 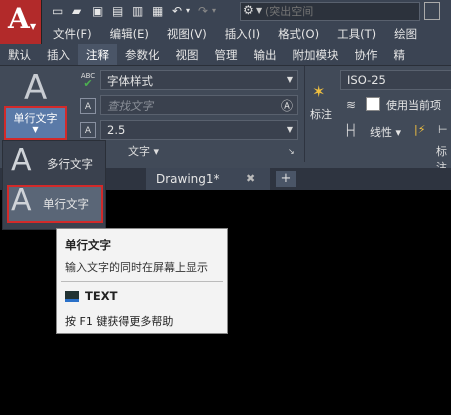 What do you see at coordinates (373, 104) in the screenshot?
I see `color-swatch` at bounding box center [373, 104].